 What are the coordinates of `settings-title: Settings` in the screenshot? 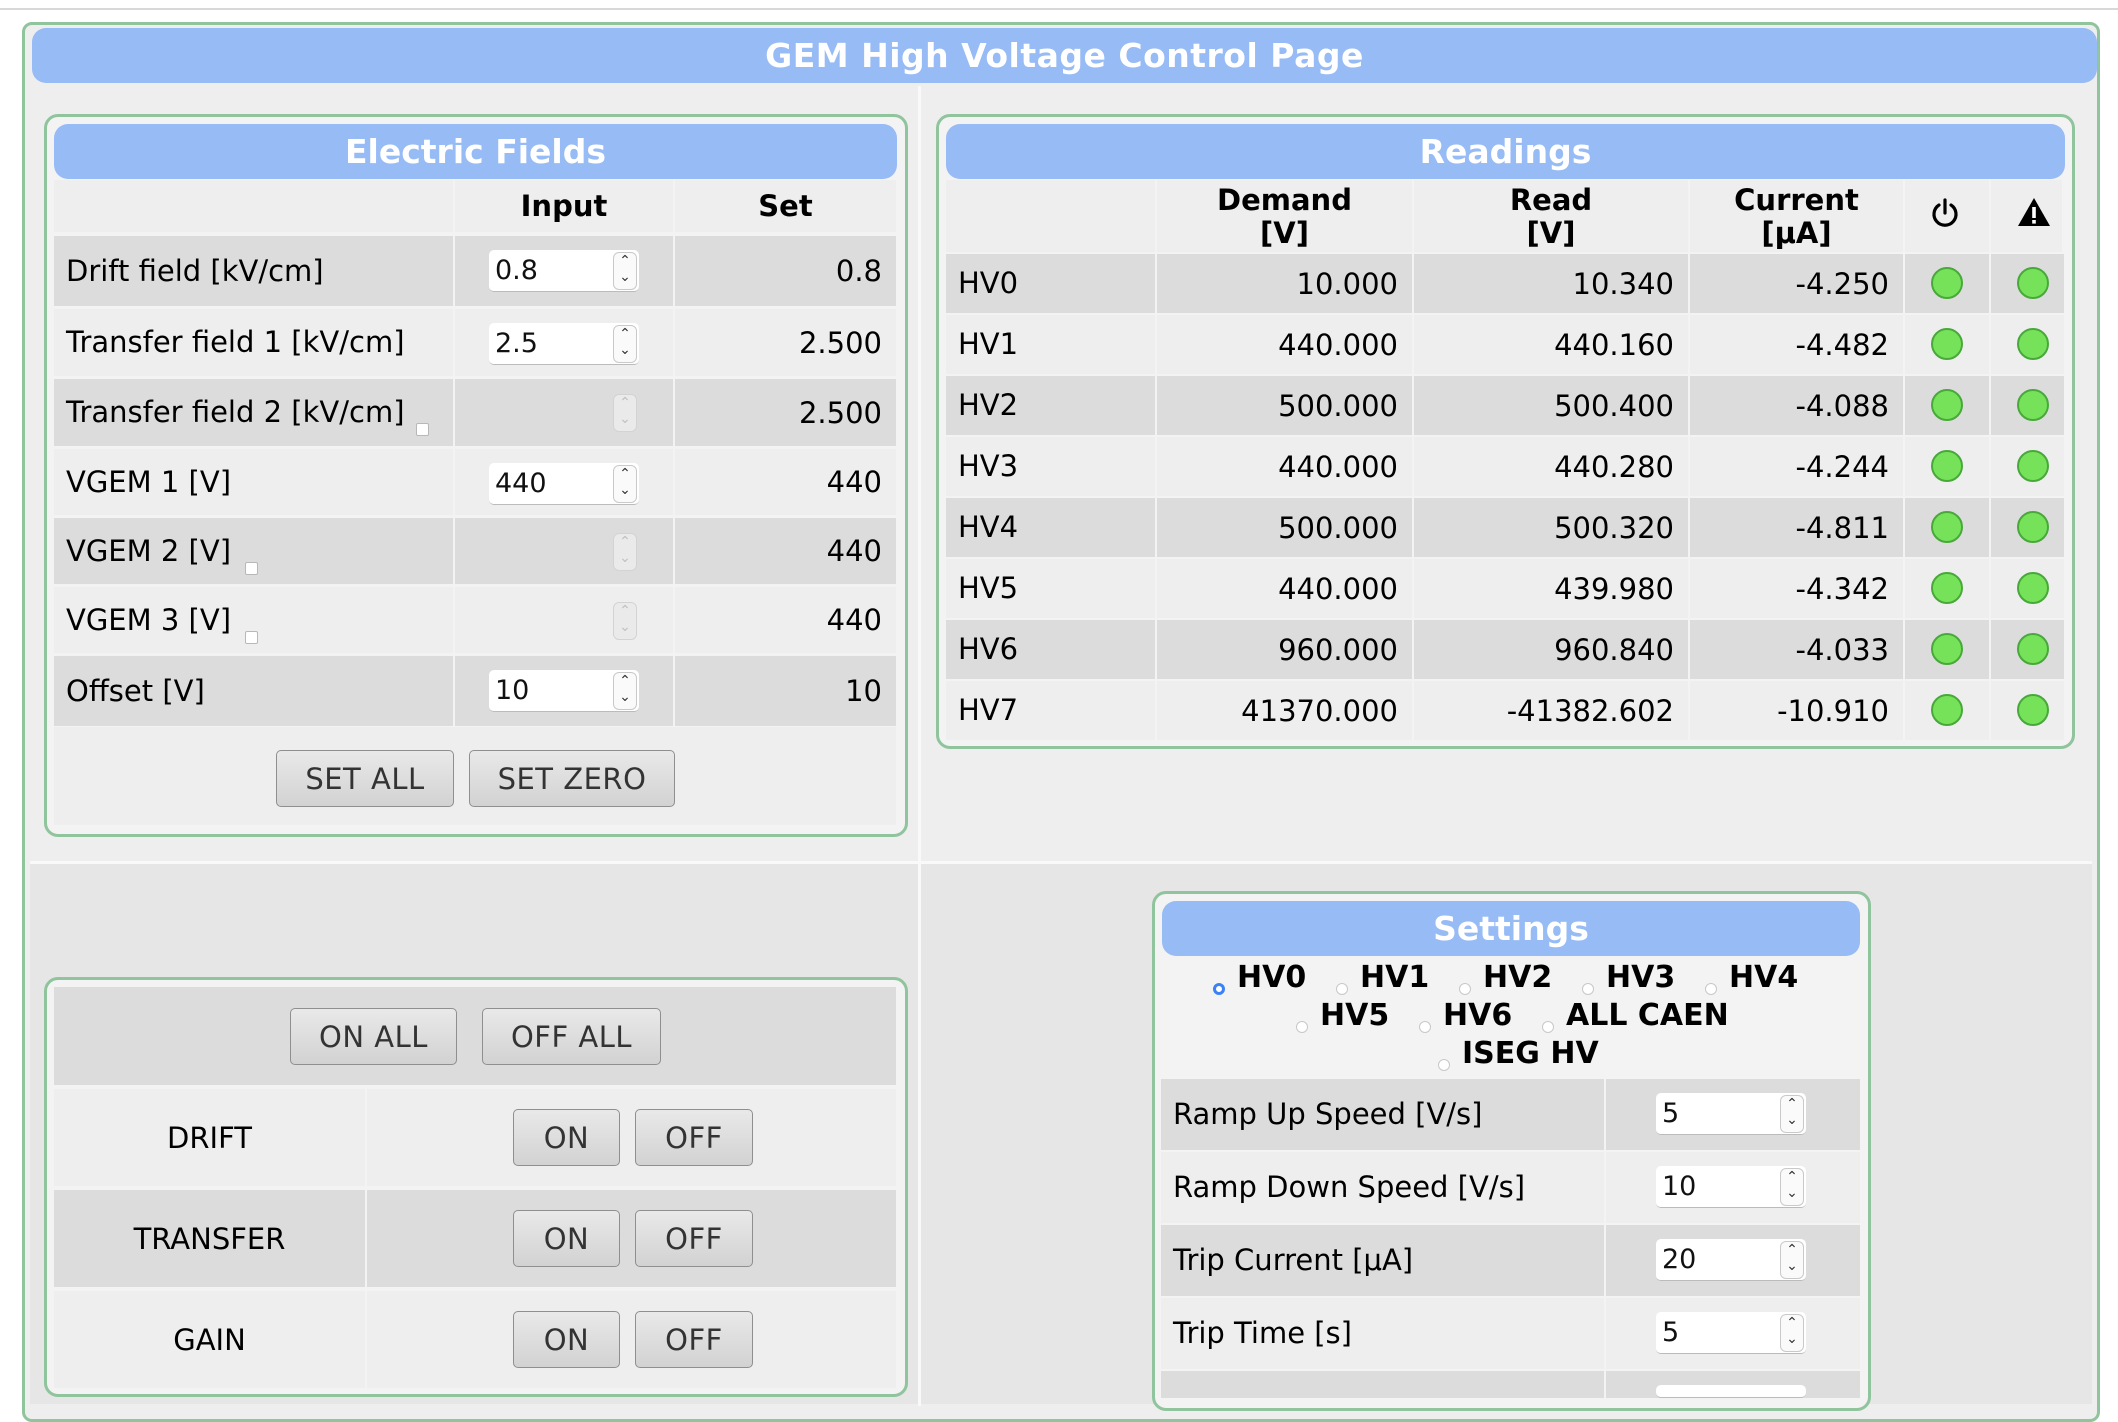 It's located at (1511, 928).